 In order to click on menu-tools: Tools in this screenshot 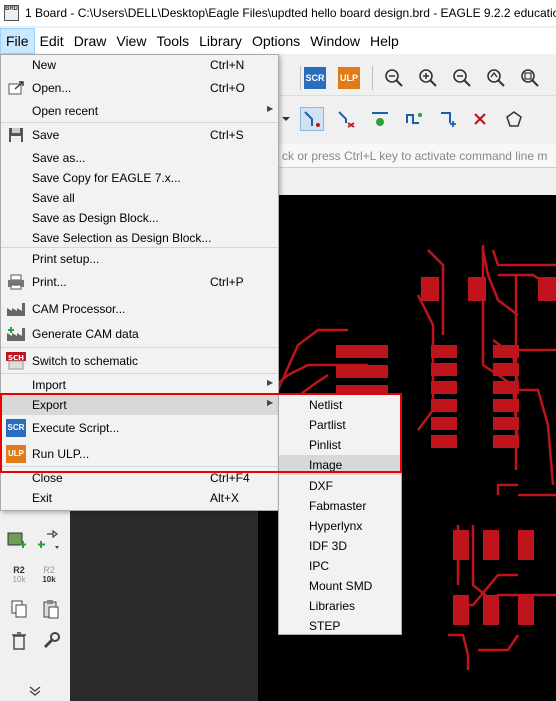, I will do `click(172, 41)`.